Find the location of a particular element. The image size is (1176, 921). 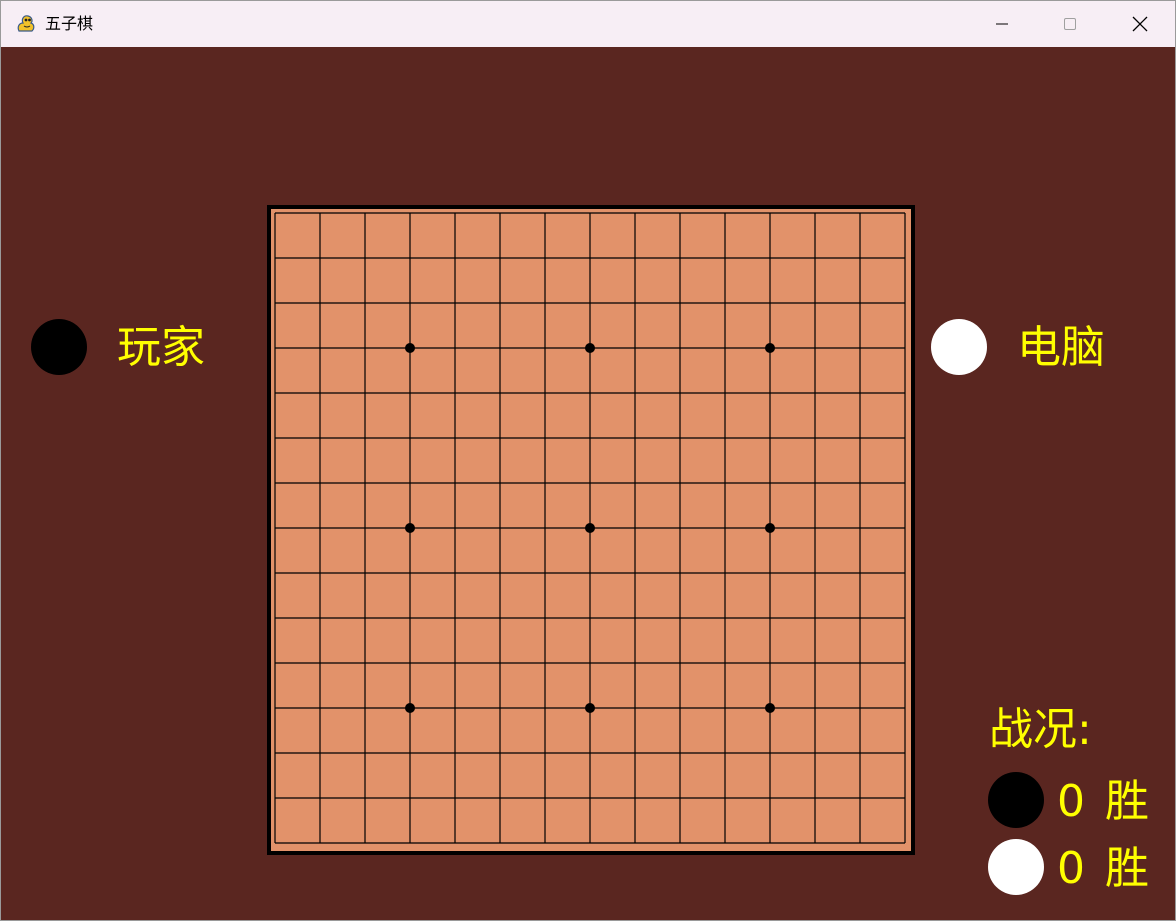

black-wins-label: 胜 is located at coordinates (1127, 801).